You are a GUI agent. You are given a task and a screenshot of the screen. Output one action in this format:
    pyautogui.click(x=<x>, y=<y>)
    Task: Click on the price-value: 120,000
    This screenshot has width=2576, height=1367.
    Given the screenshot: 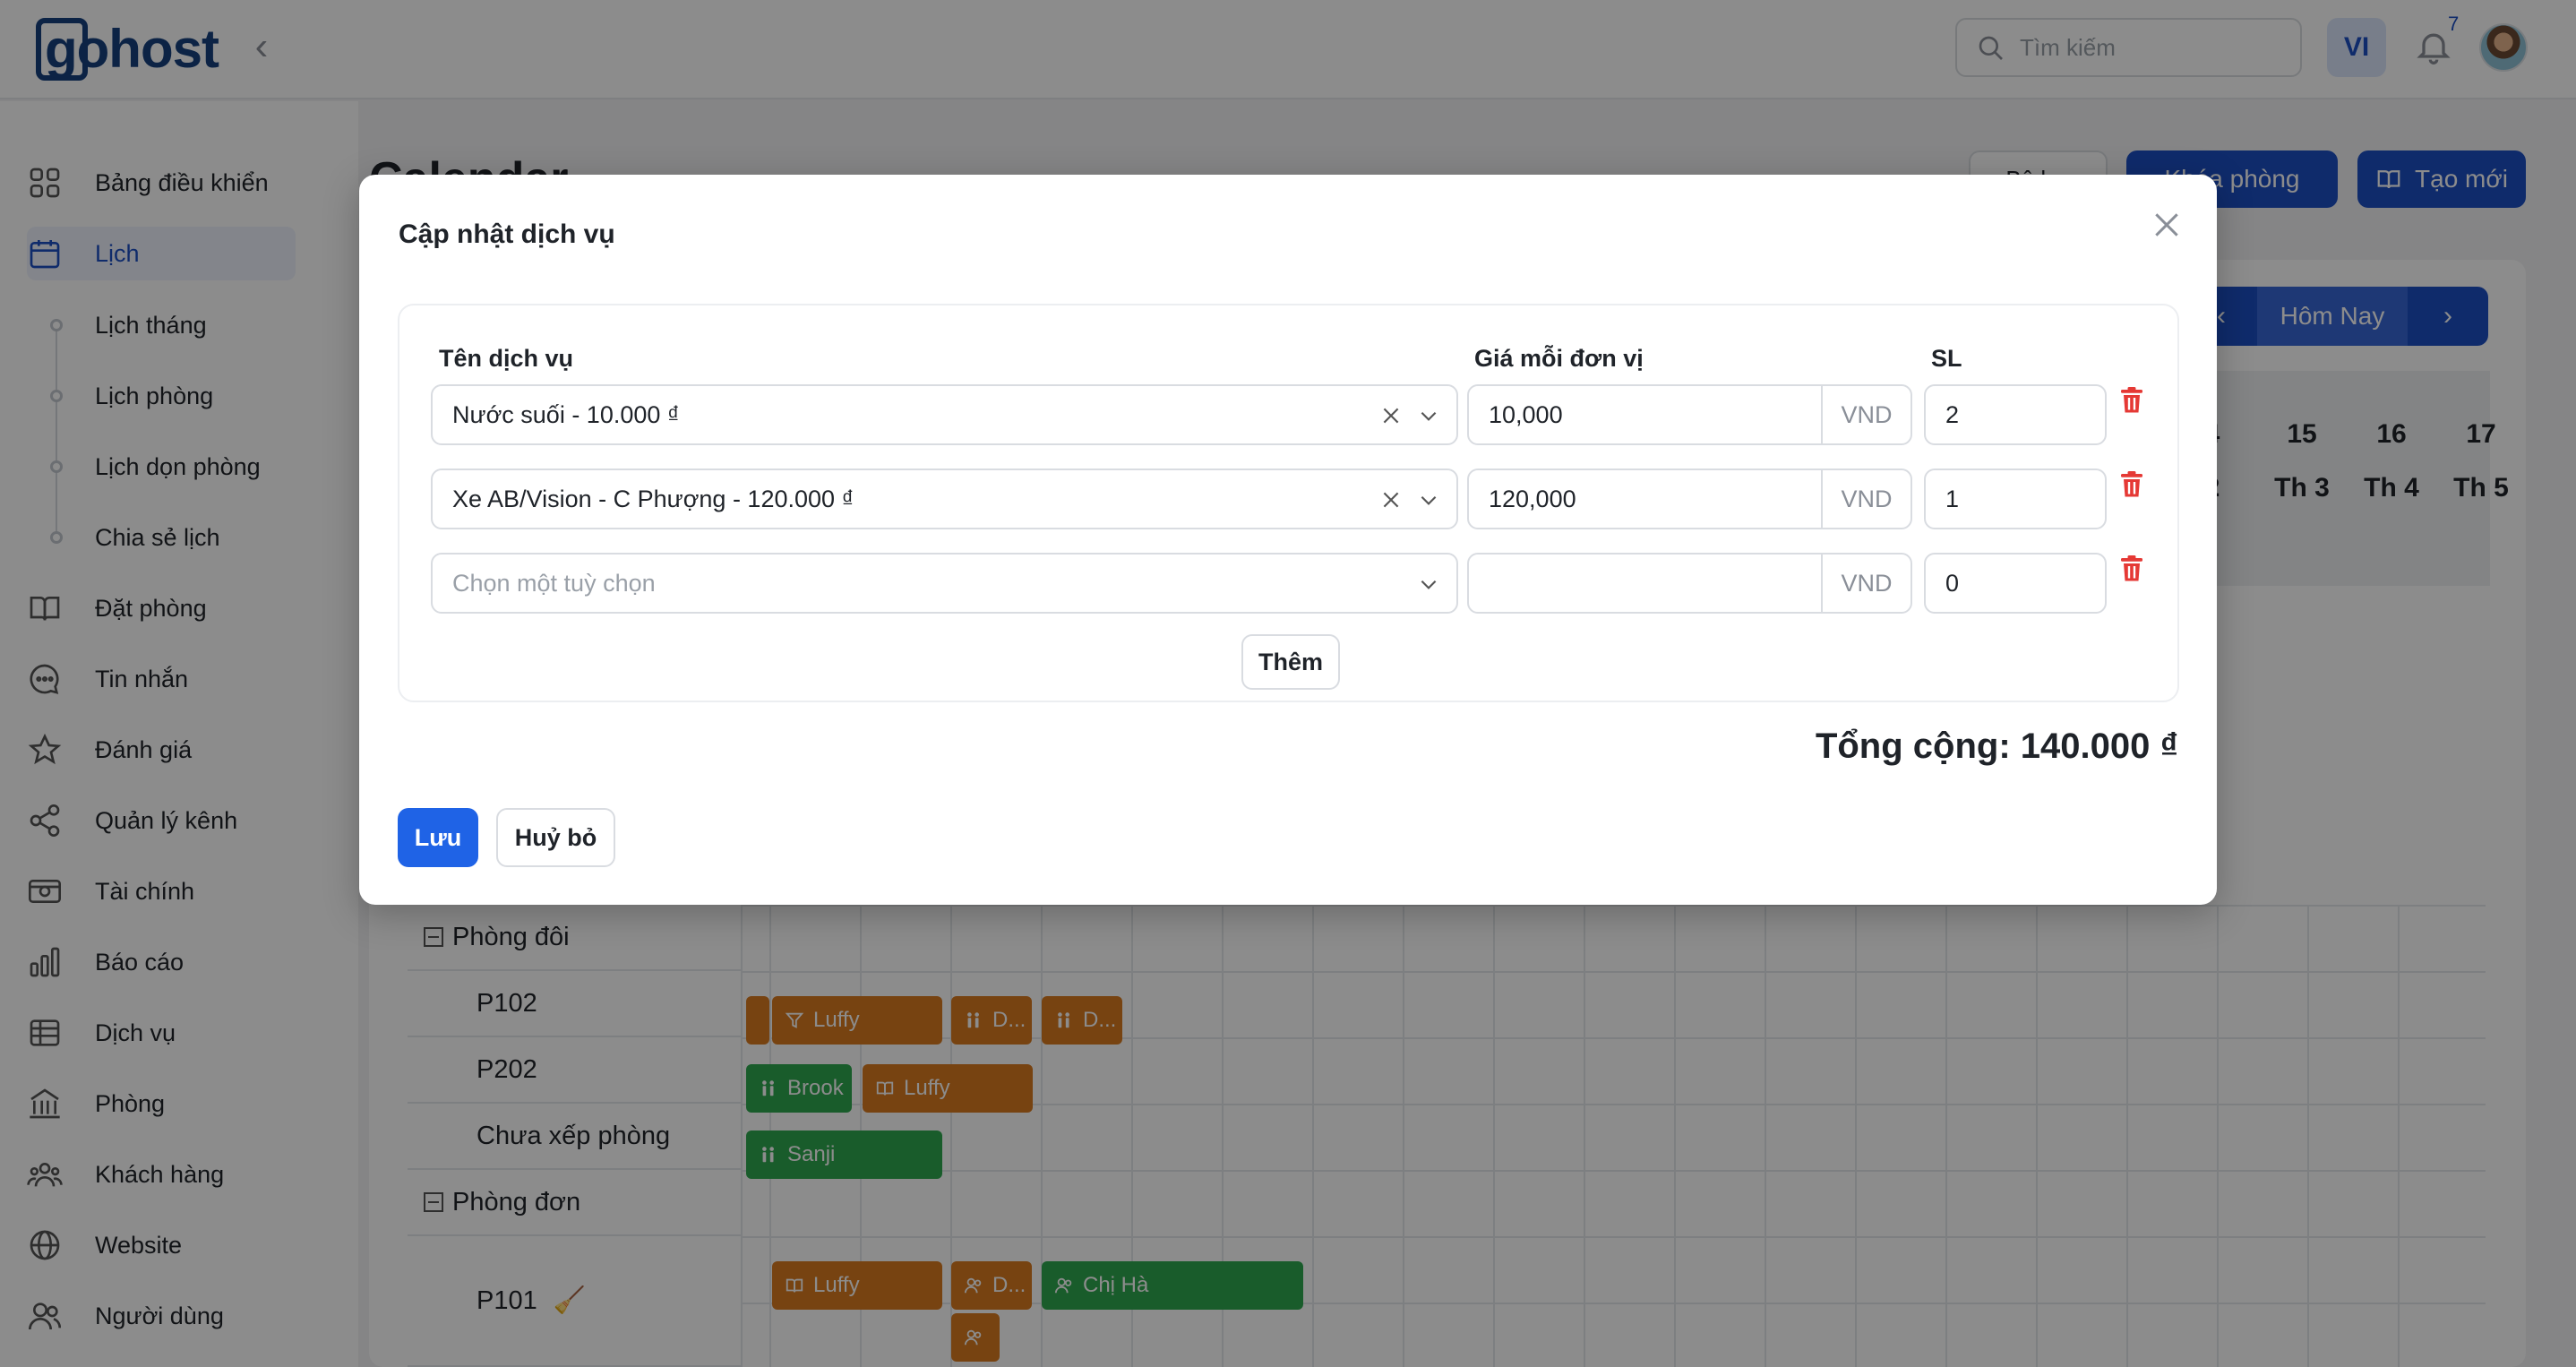 What is the action you would take?
    pyautogui.click(x=1532, y=498)
    